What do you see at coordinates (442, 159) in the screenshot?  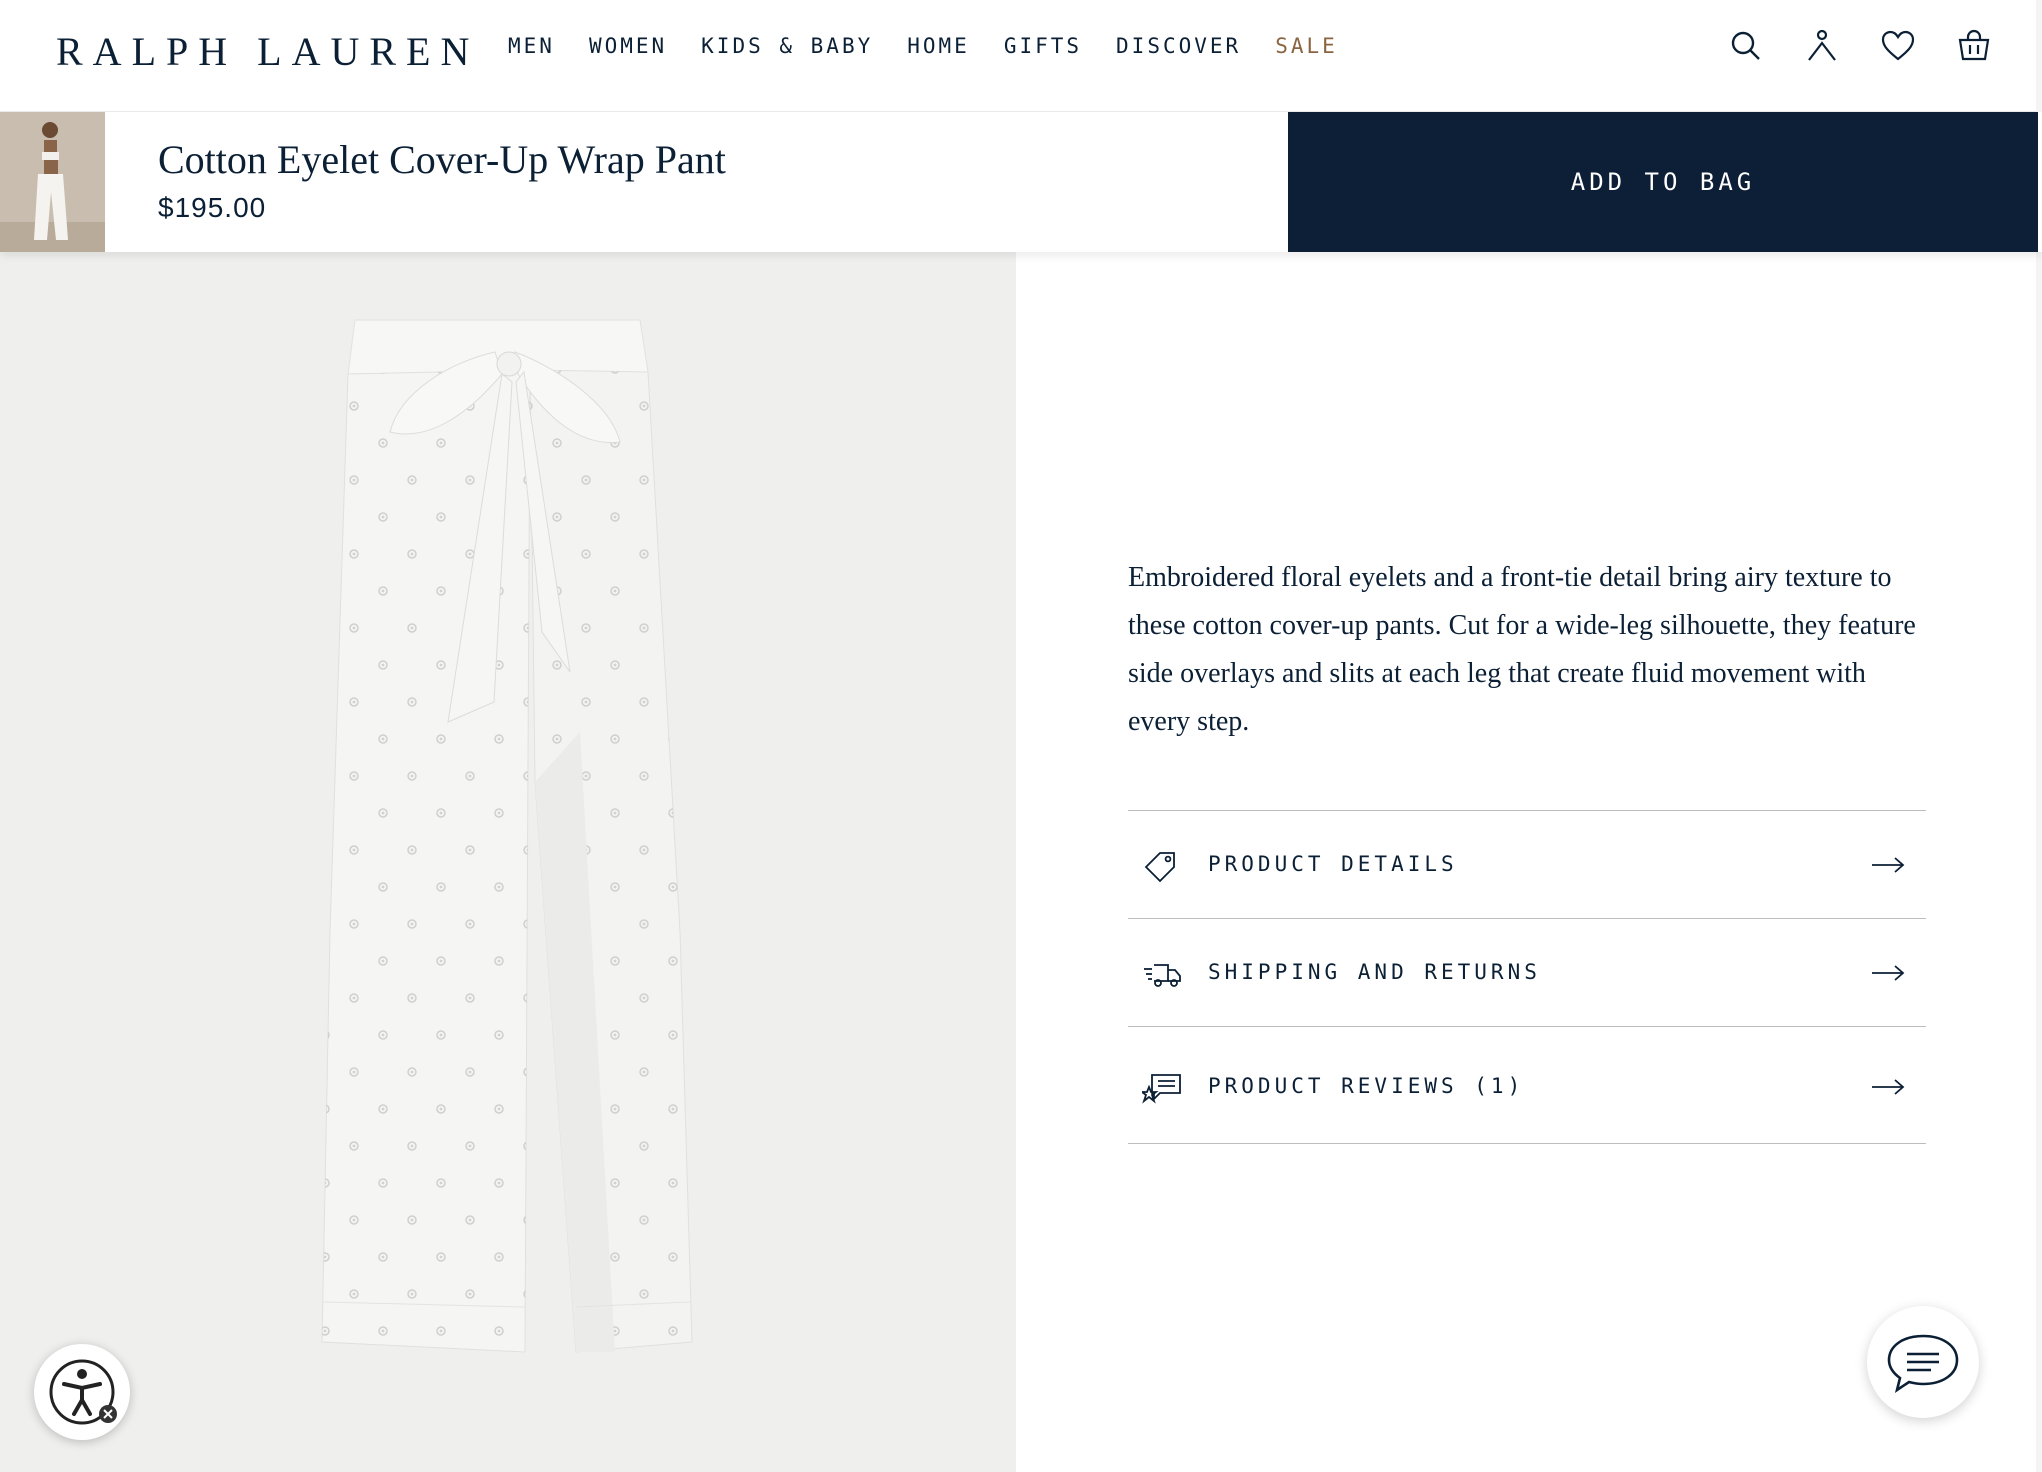 I see `sticky-product-title: Cotton Eyelet Cover-Up Wrap Pant` at bounding box center [442, 159].